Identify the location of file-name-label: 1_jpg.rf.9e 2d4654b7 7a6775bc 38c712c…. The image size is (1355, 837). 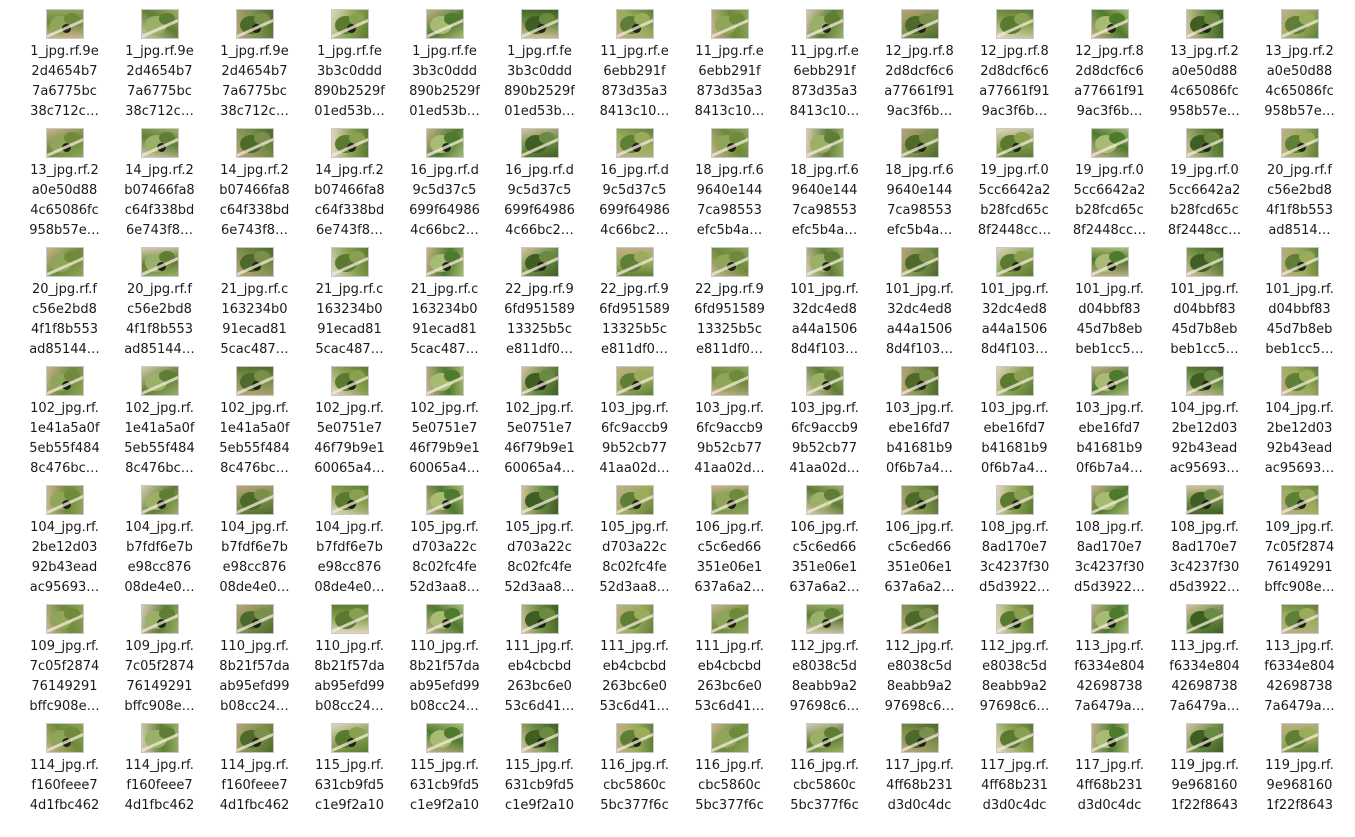
(64, 82).